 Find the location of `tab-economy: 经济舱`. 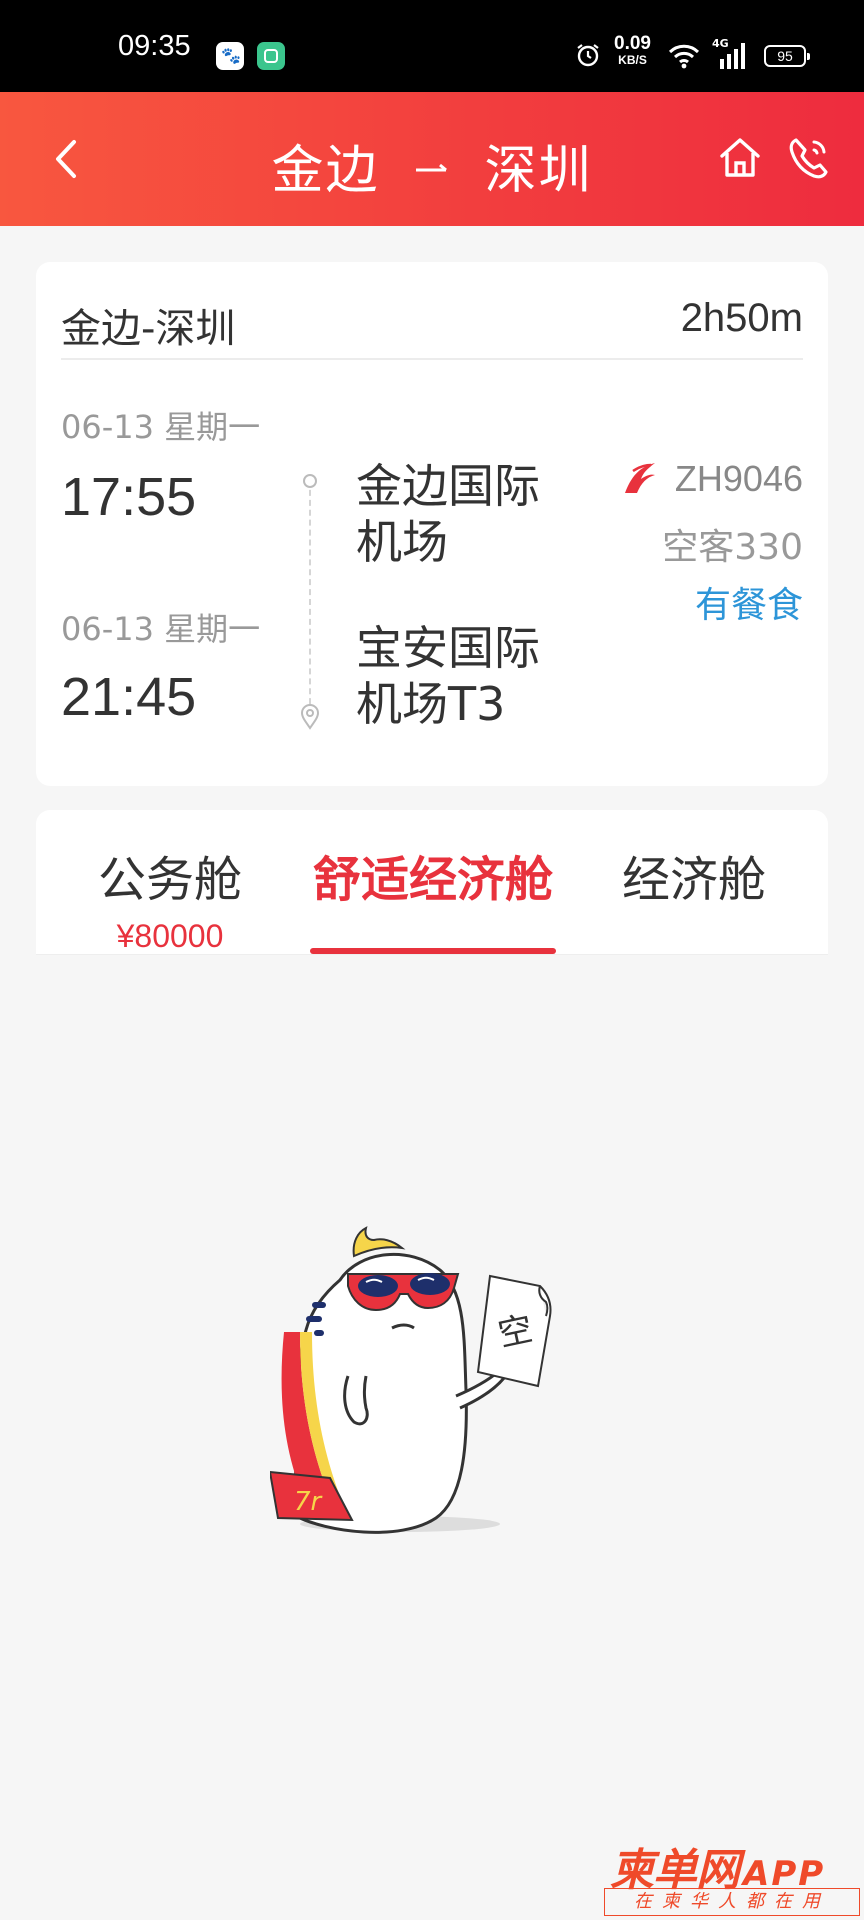

tab-economy: 经济舱 is located at coordinates (694, 875).